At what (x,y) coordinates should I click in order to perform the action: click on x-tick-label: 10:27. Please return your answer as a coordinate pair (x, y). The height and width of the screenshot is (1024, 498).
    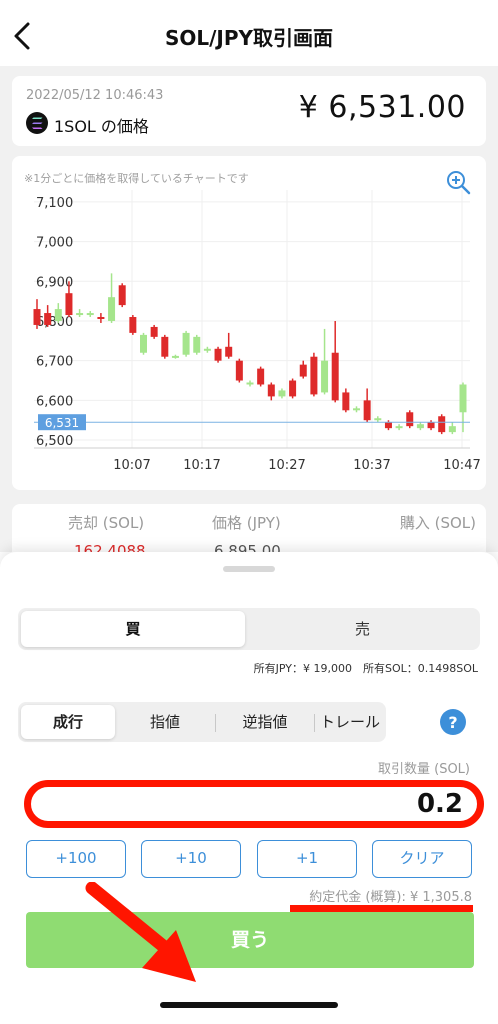
    Looking at the image, I should click on (286, 465).